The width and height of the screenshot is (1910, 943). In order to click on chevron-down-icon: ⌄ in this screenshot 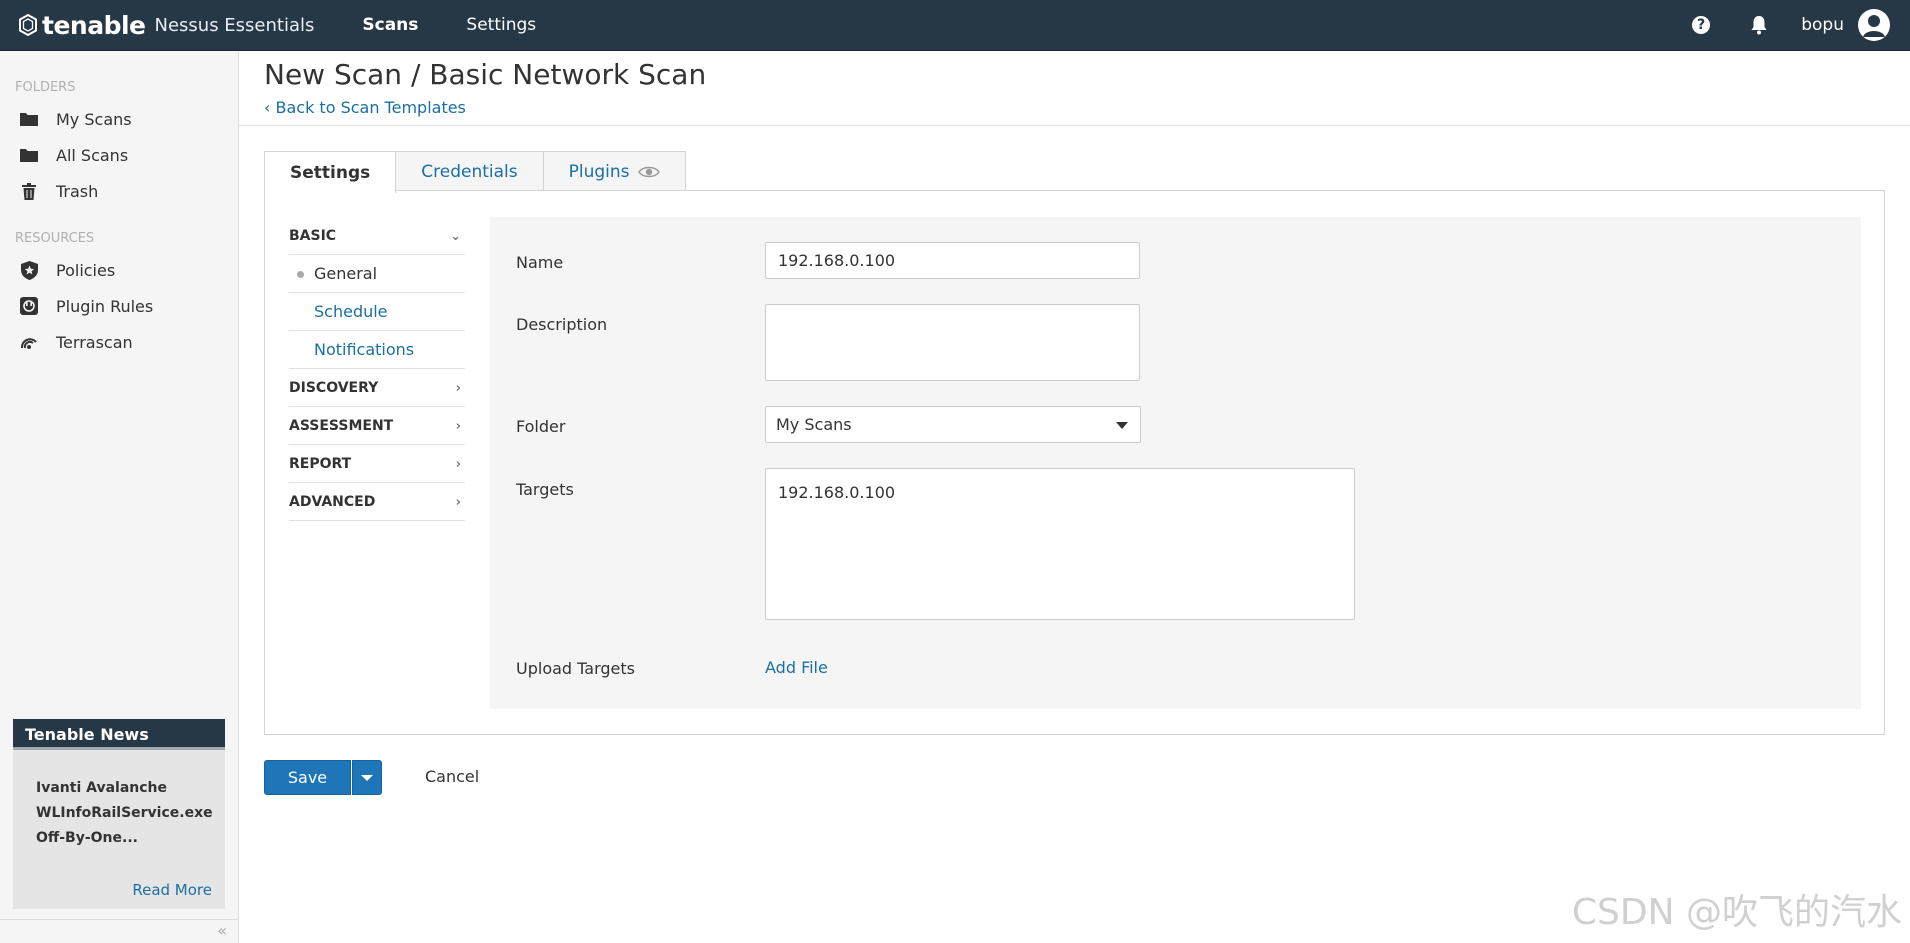, I will do `click(455, 236)`.